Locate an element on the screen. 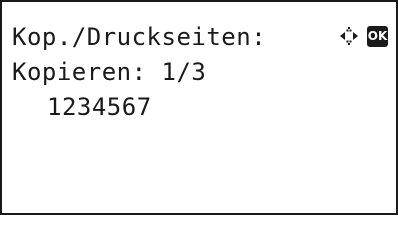  title-line: Kop./Druckseiten: is located at coordinates (139, 37).